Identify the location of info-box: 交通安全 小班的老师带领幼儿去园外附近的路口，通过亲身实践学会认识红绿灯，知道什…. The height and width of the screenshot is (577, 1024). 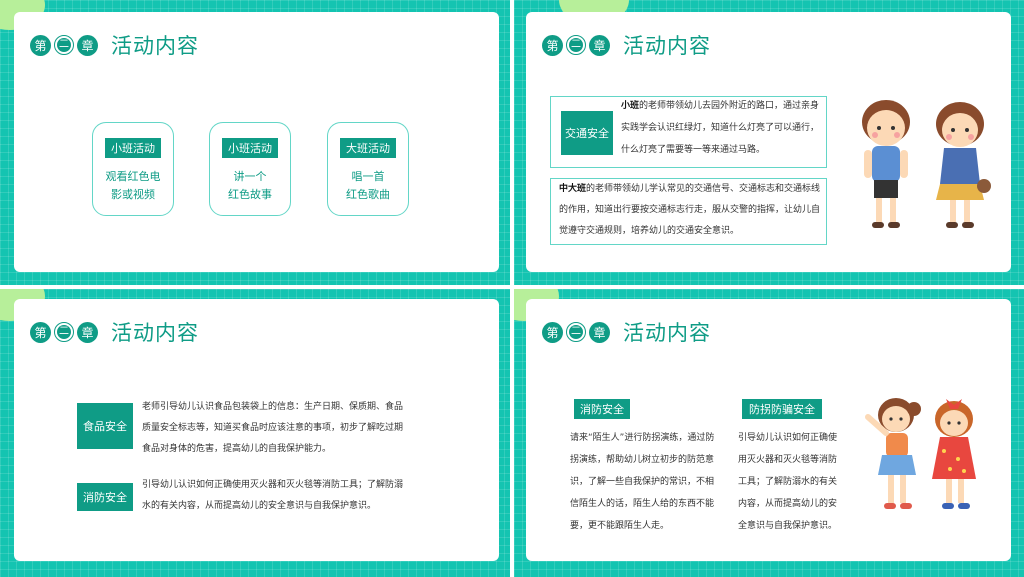
(688, 132).